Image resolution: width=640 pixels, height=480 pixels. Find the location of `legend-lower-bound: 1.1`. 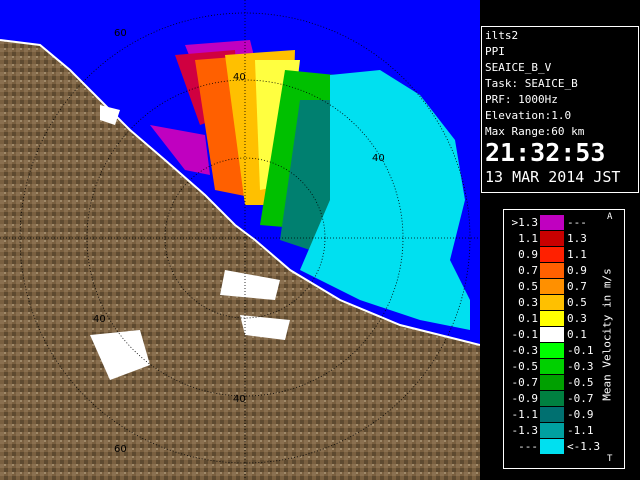

legend-lower-bound: 1.1 is located at coordinates (528, 238).